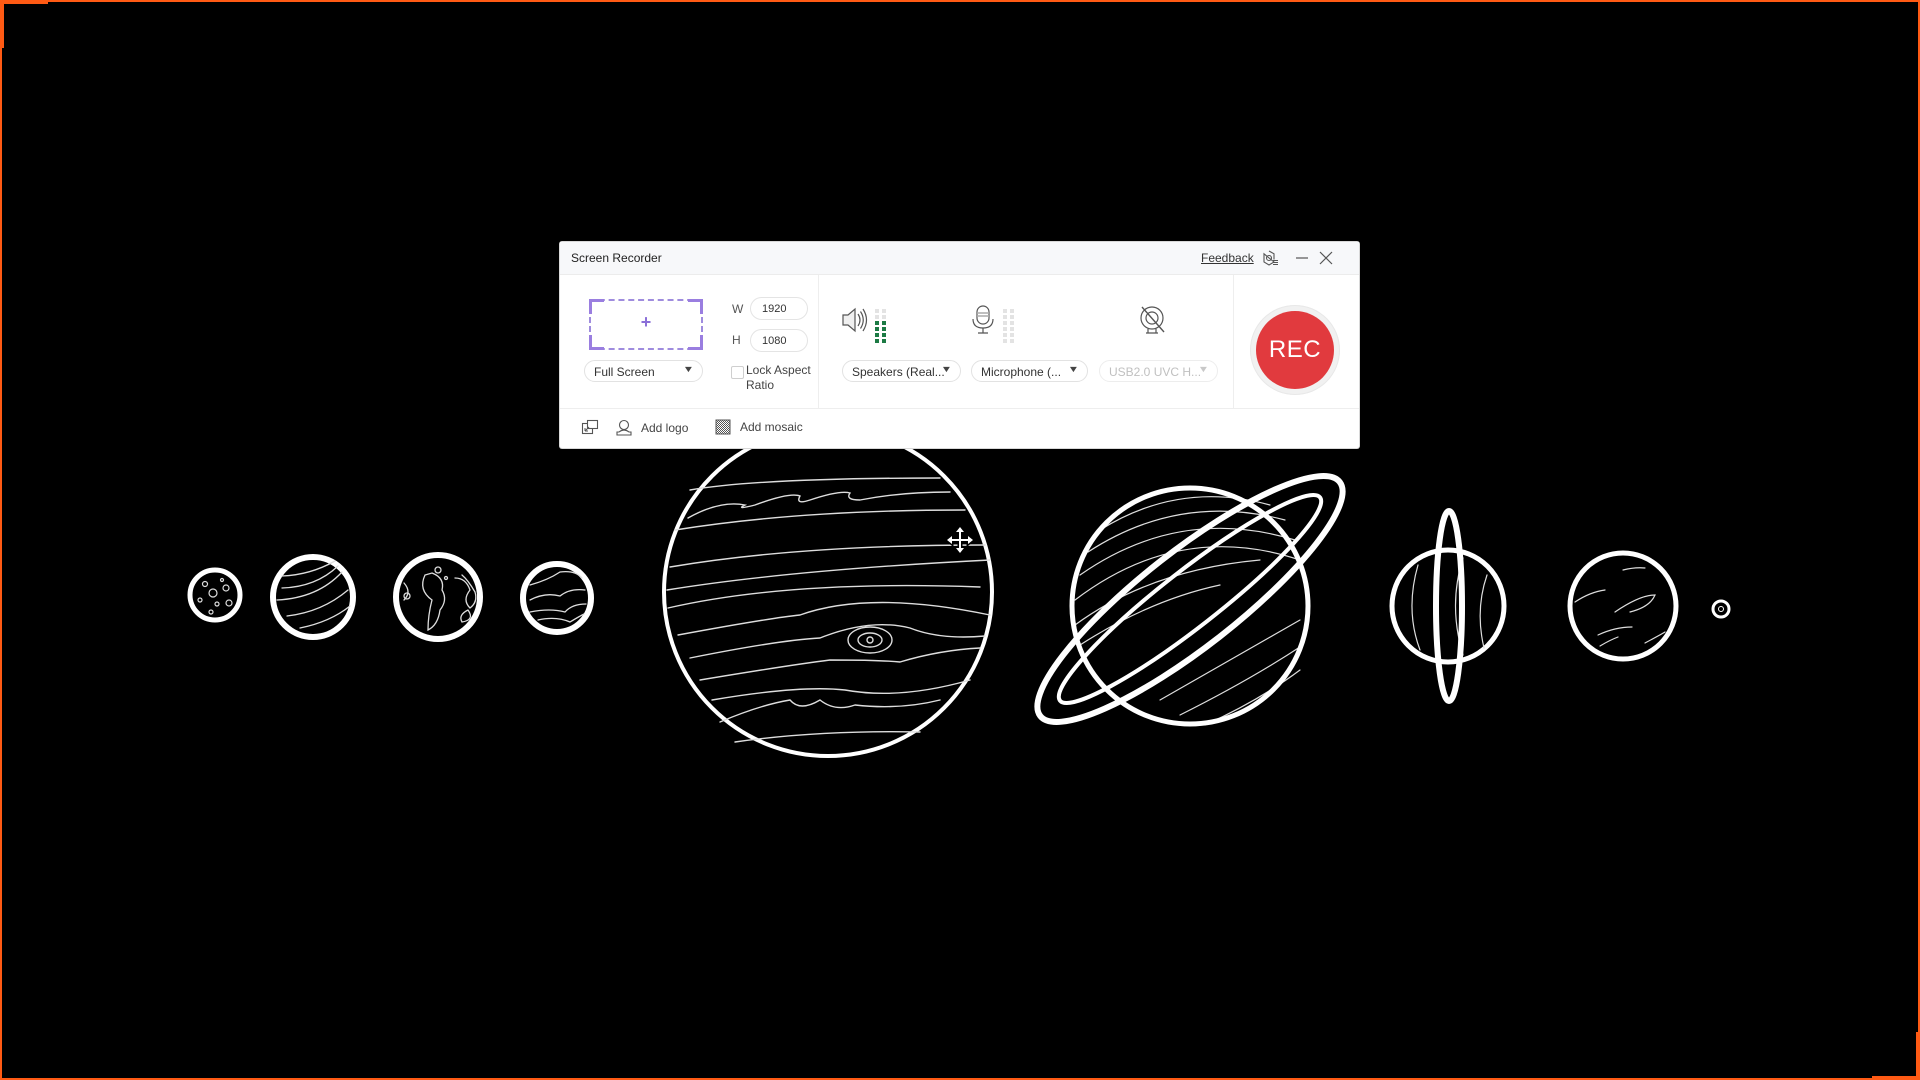 The width and height of the screenshot is (1920, 1080). I want to click on planet-saturn, so click(1190, 600).